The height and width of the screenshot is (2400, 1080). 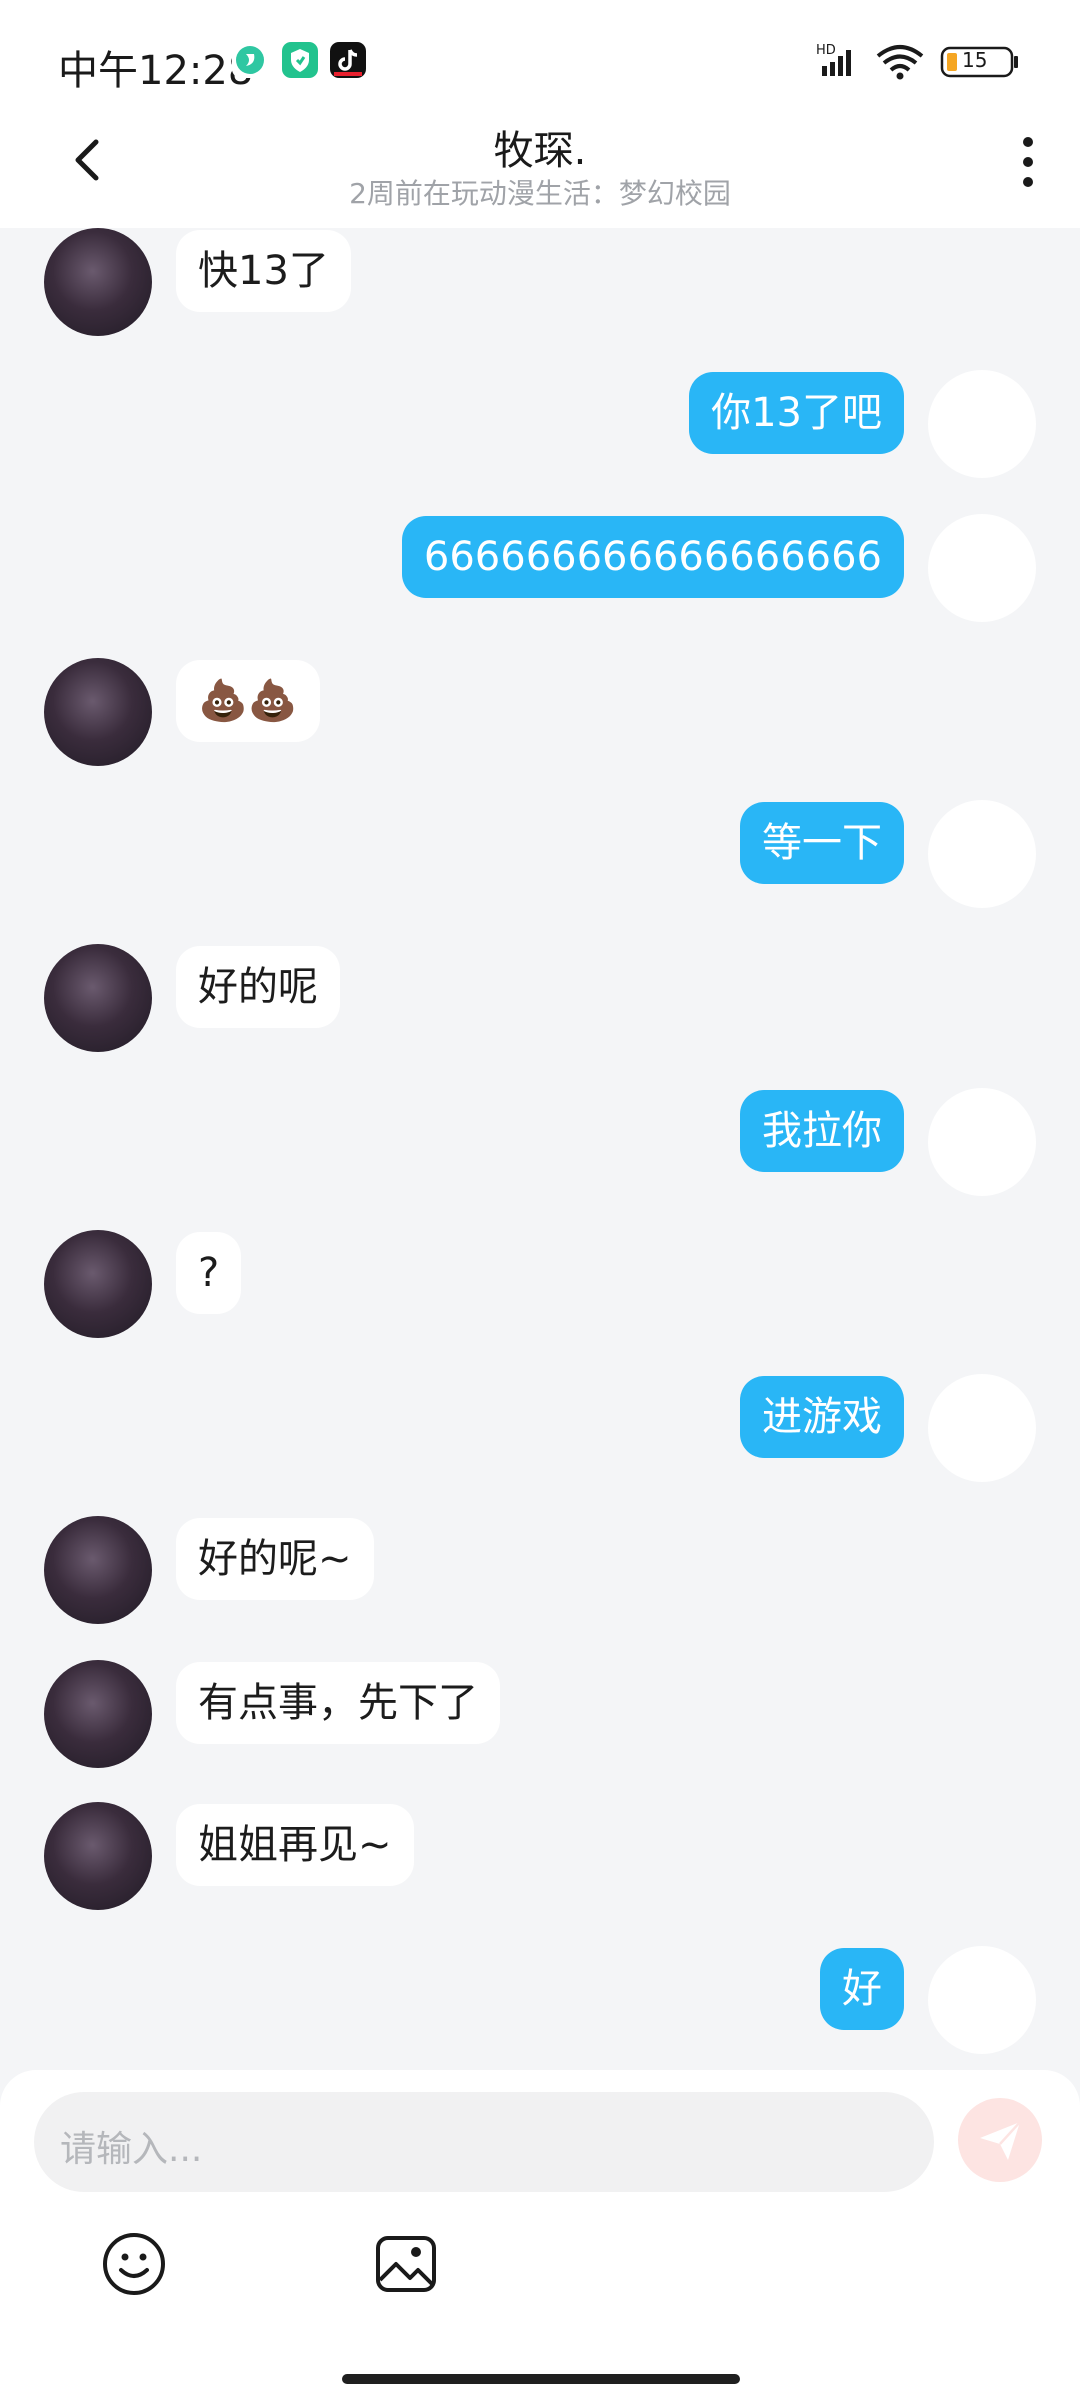 I want to click on battery-level: 15, so click(x=975, y=60).